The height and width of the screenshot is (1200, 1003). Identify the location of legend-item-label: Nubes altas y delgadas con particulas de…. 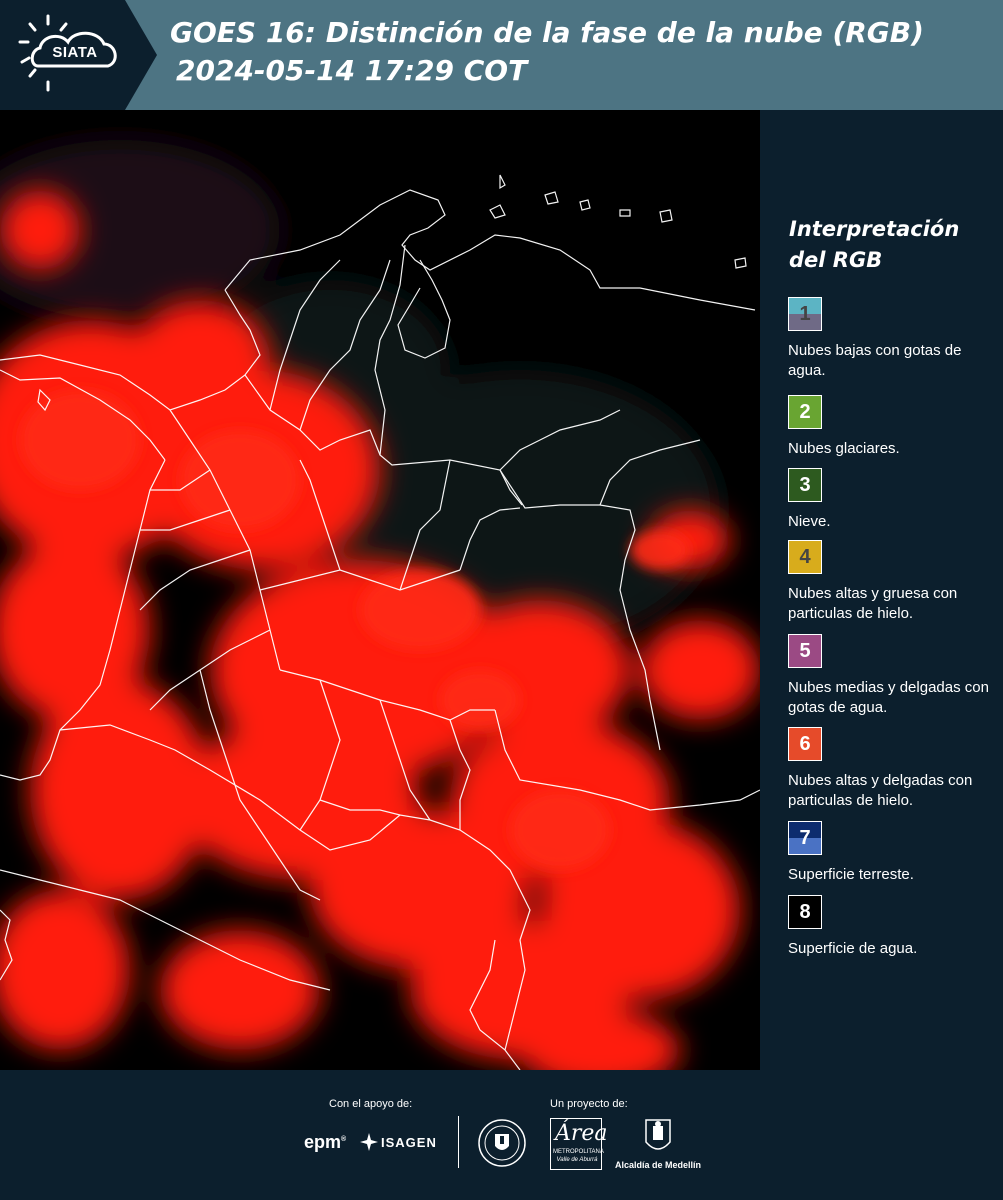
(880, 790).